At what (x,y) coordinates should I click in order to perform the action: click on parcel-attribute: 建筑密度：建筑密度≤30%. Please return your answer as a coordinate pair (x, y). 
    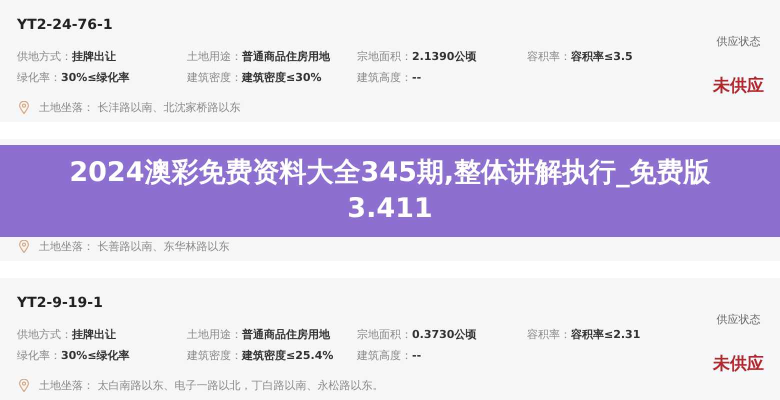
    Looking at the image, I should click on (255, 77).